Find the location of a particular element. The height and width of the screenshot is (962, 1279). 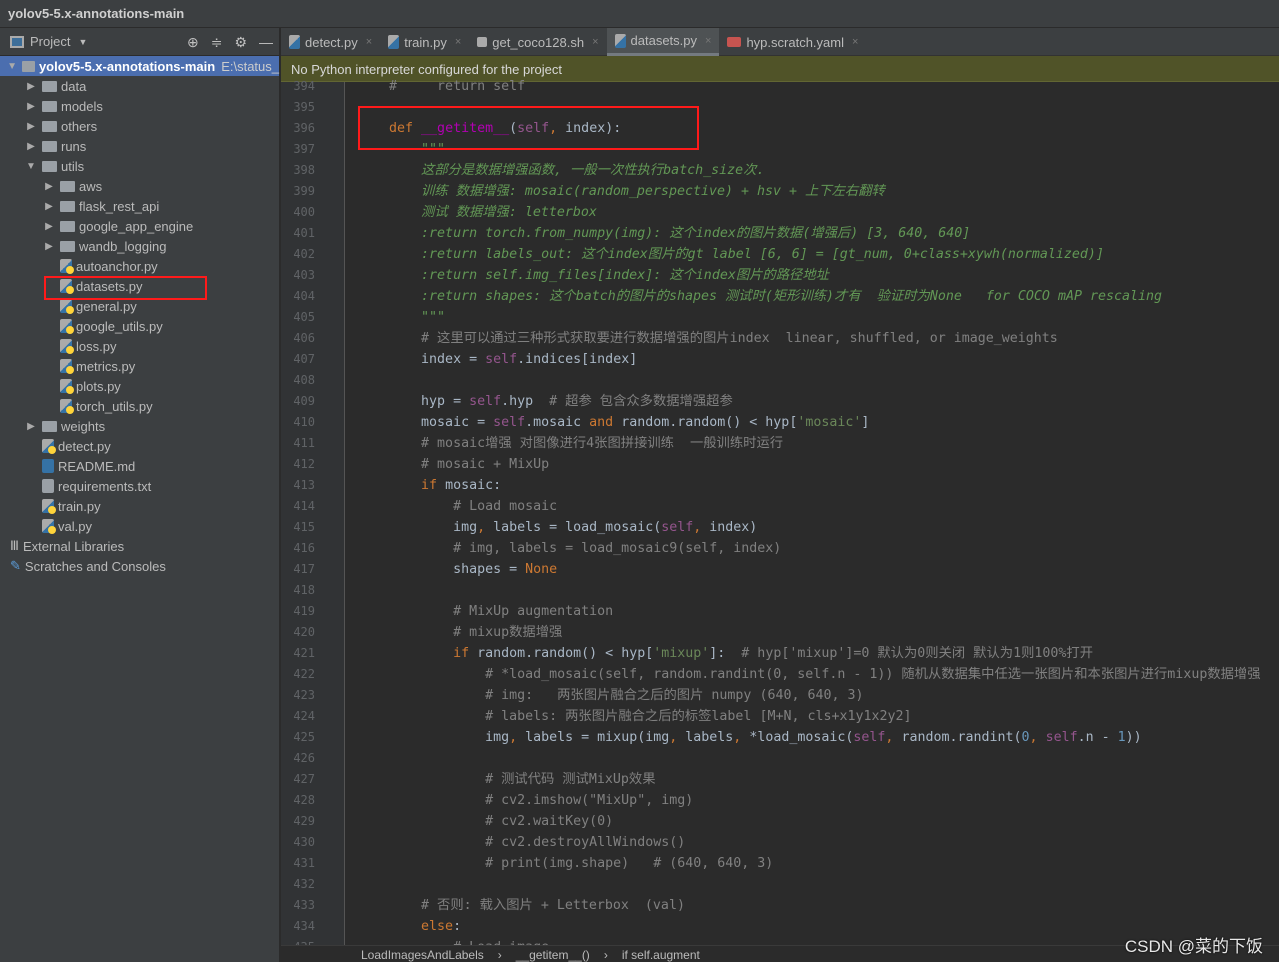

code-line: 417 shapes = None is located at coordinates (780, 569).